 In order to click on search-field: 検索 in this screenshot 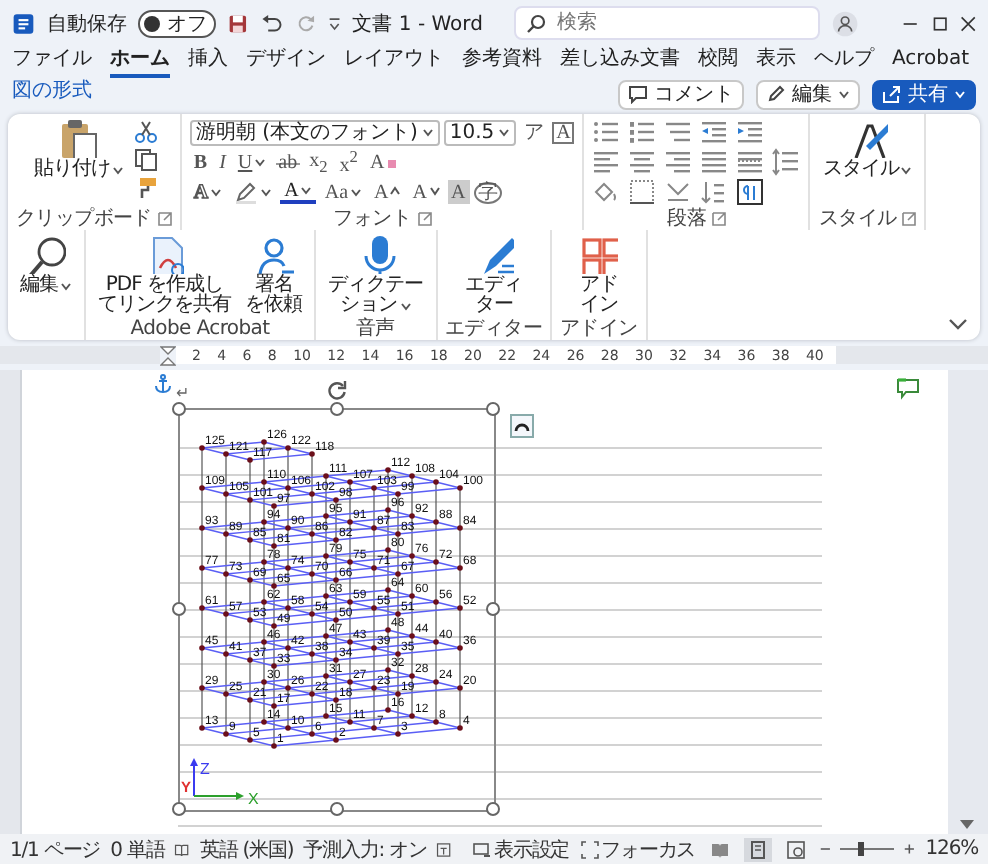, I will do `click(667, 23)`.